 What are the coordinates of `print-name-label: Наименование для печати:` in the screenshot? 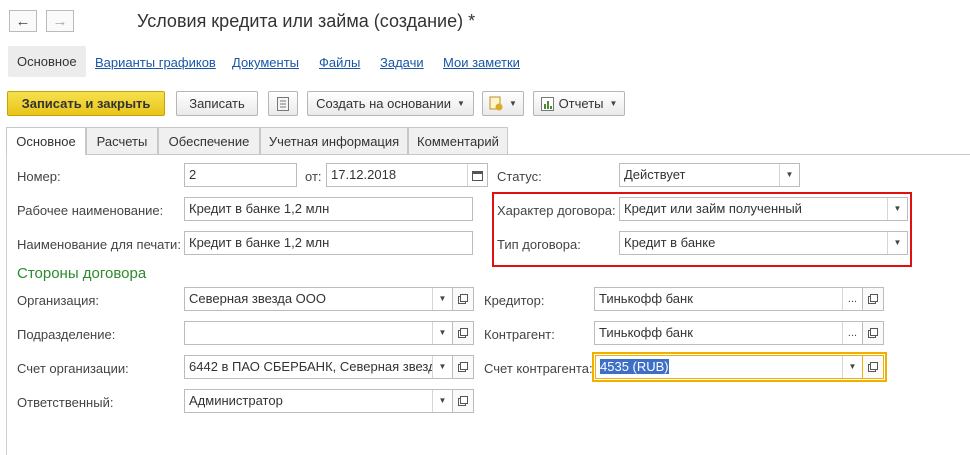 It's located at (99, 244).